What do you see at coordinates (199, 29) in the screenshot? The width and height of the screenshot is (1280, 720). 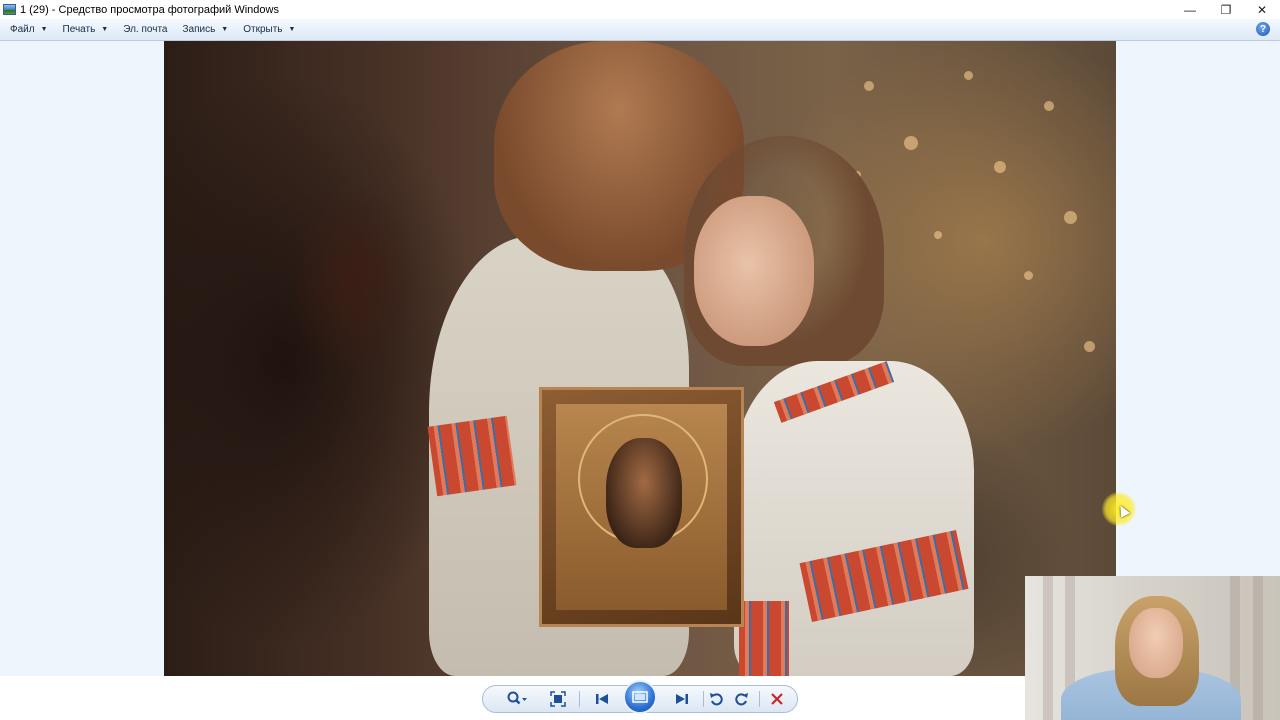 I see `menu-burn-label: Запись` at bounding box center [199, 29].